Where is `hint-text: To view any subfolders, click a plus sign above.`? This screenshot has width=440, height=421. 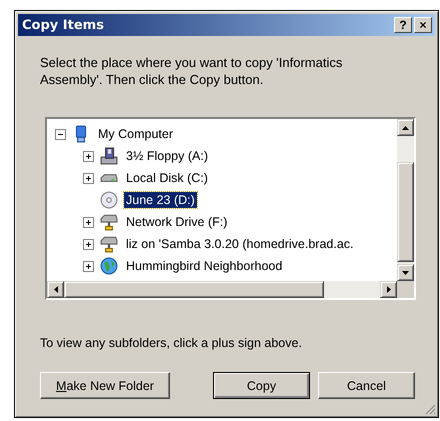
hint-text: To view any subfolders, click a plus sign above. is located at coordinates (171, 343).